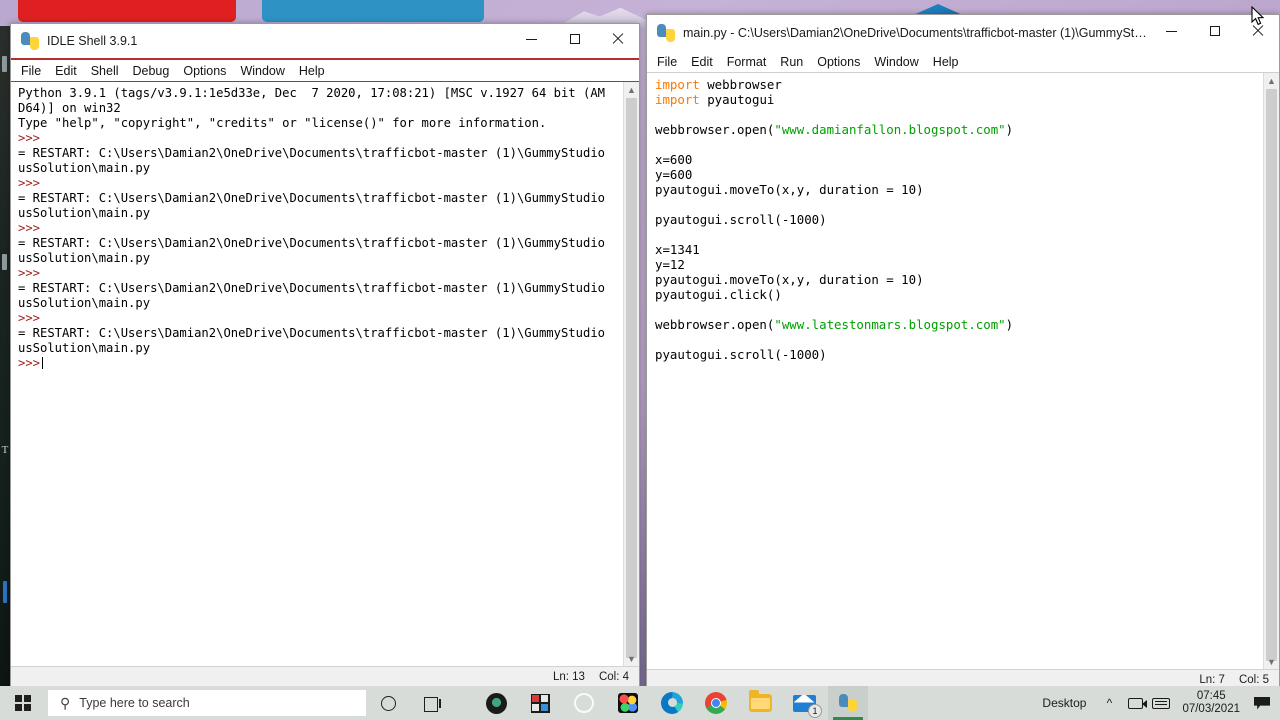  I want to click on windows-logo-icon, so click(23, 703).